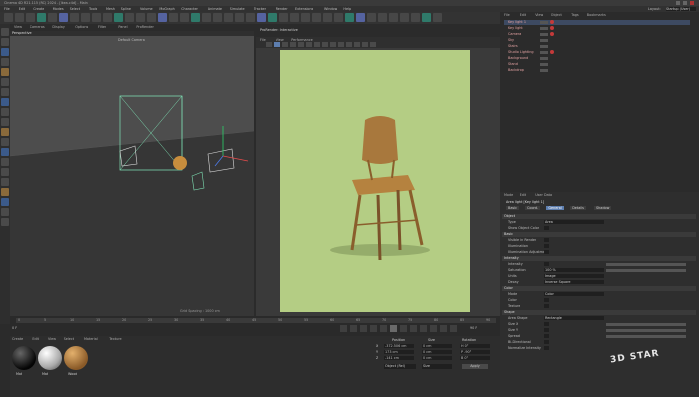  What do you see at coordinates (692, 3) in the screenshot?
I see `close-icon` at bounding box center [692, 3].